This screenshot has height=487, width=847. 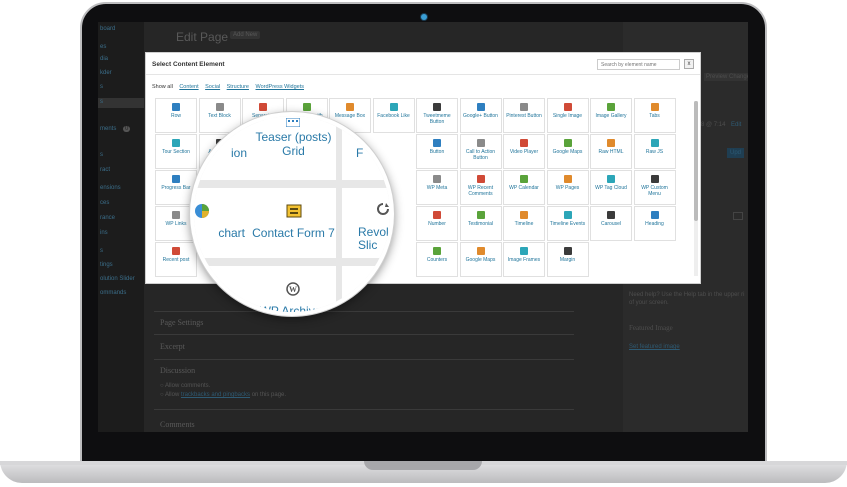 What do you see at coordinates (222, 223) in the screenshot?
I see `lens-element-chart: chart` at bounding box center [222, 223].